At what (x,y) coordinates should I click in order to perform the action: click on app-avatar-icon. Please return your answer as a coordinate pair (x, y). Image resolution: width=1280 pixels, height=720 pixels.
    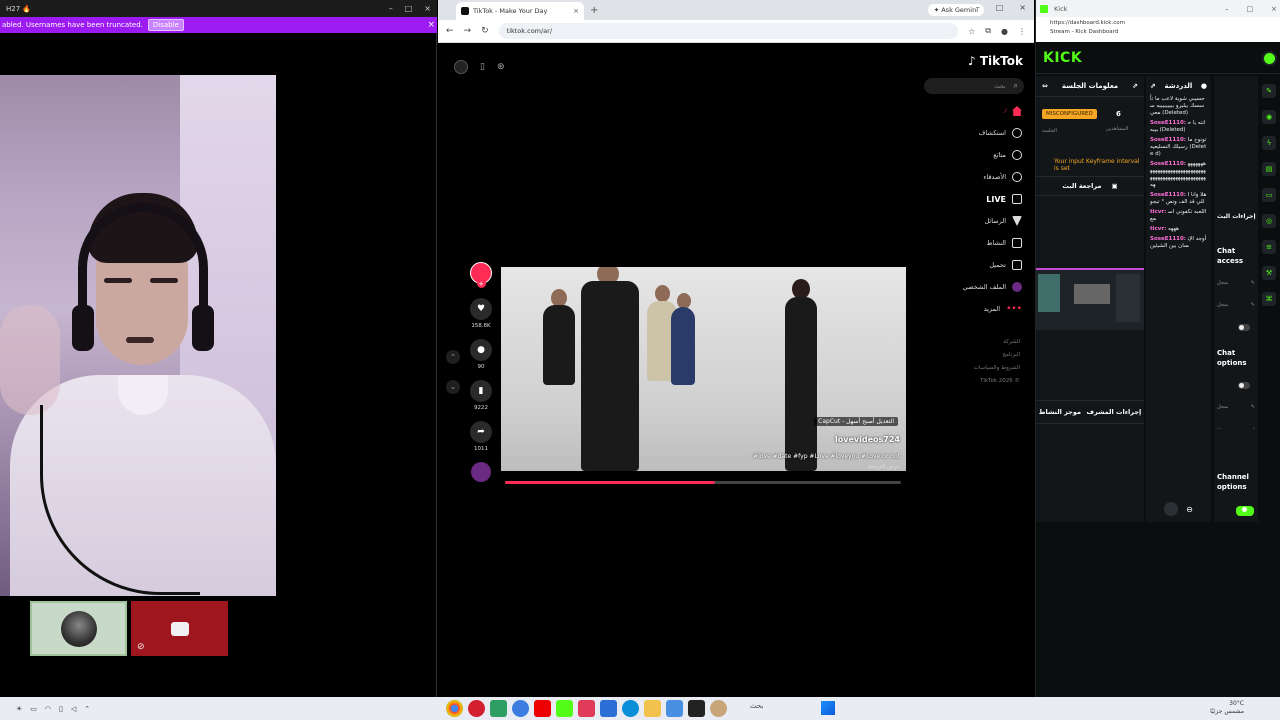
    Looking at the image, I should click on (718, 708).